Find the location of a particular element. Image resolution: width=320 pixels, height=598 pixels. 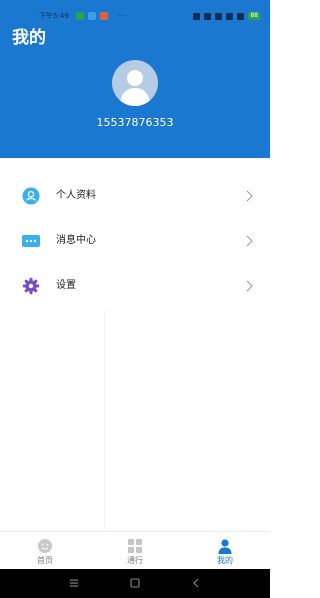

user-phone-number: 15537876353 is located at coordinates (135, 122).